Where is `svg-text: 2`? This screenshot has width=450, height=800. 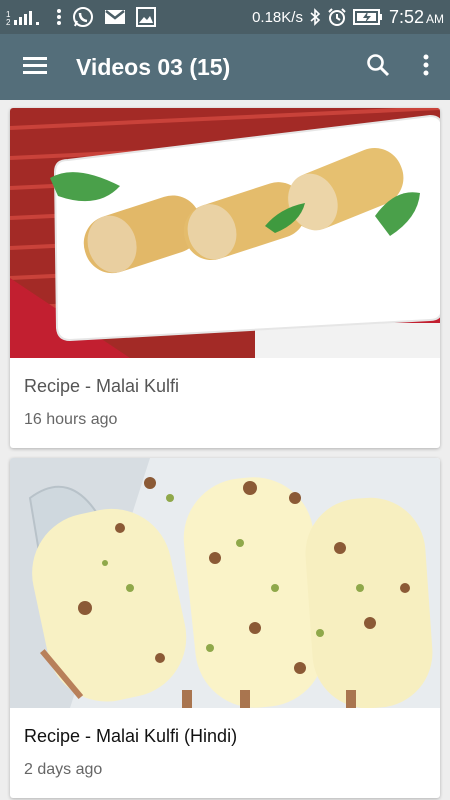
svg-text: 2 is located at coordinates (8, 22).